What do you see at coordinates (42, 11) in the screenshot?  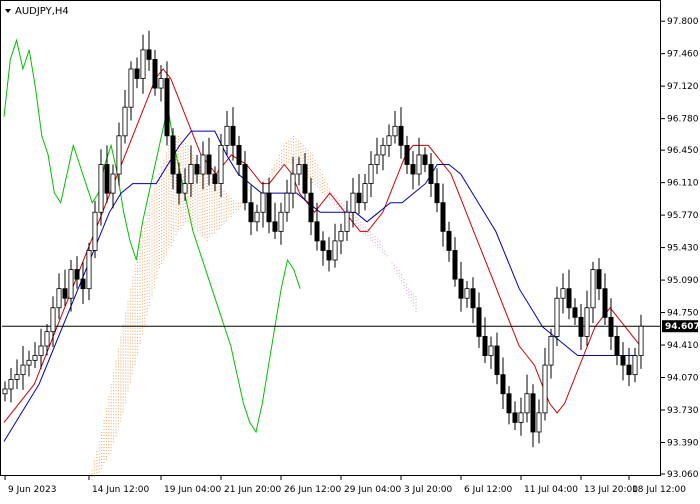 I see `symbol-title: AUDJPY,H4` at bounding box center [42, 11].